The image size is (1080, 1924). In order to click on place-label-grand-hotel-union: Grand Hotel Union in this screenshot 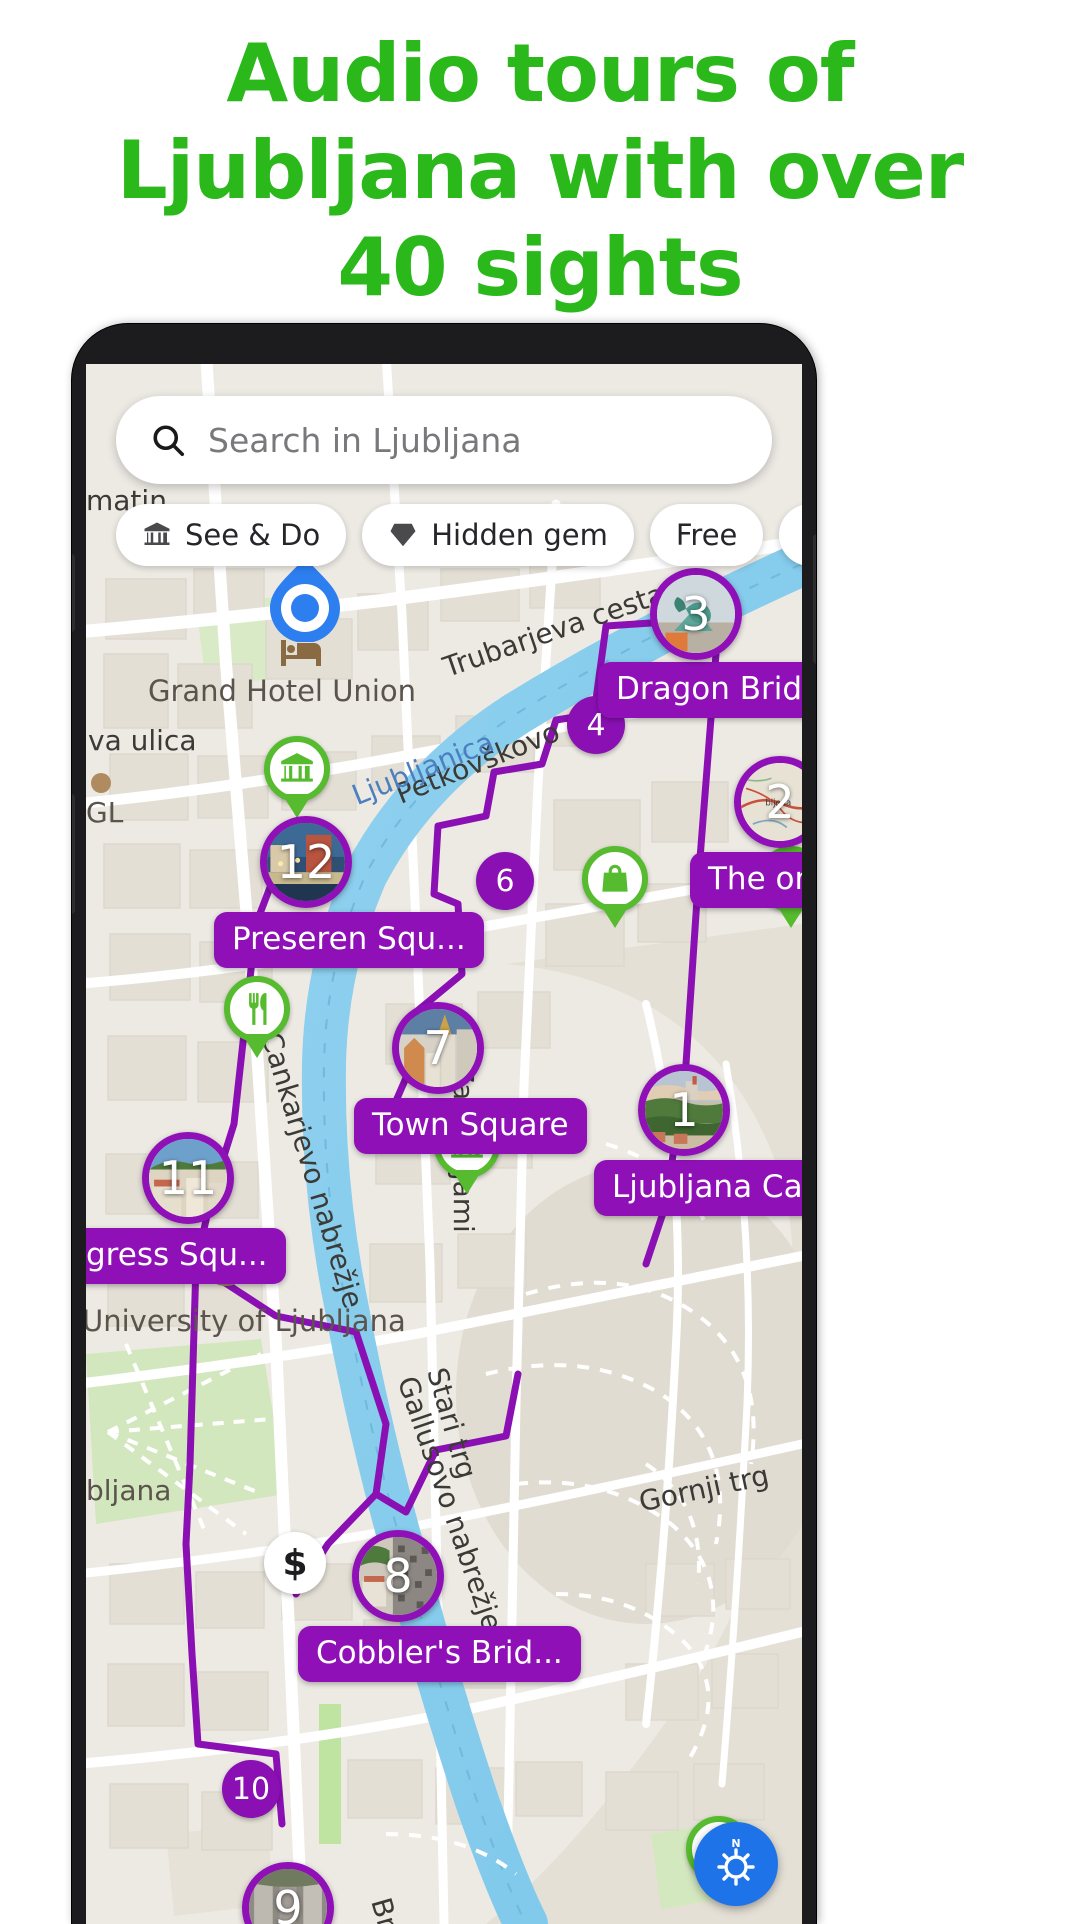, I will do `click(282, 691)`.